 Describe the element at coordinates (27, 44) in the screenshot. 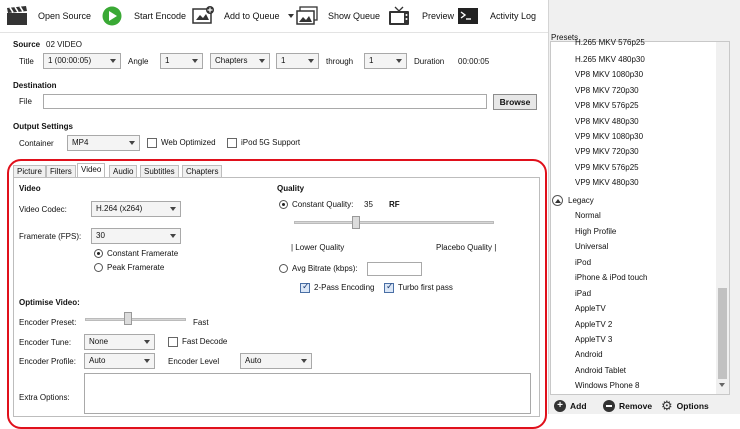

I see `source-label: Source` at that location.